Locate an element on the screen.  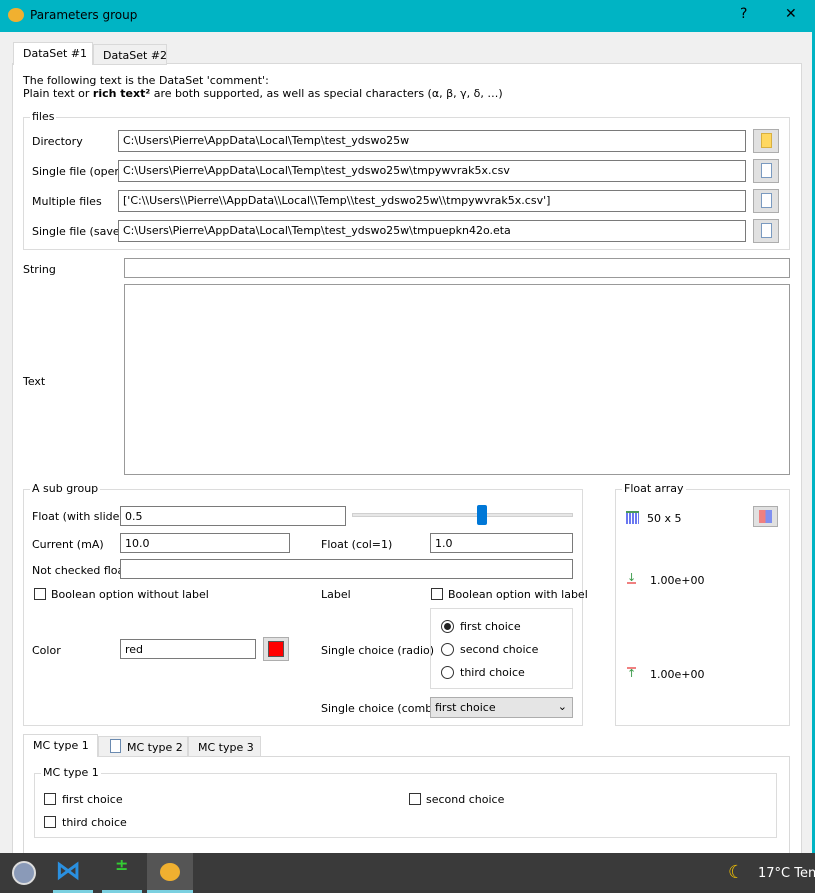
weather-text: Ten is located at coordinates (804, 873).